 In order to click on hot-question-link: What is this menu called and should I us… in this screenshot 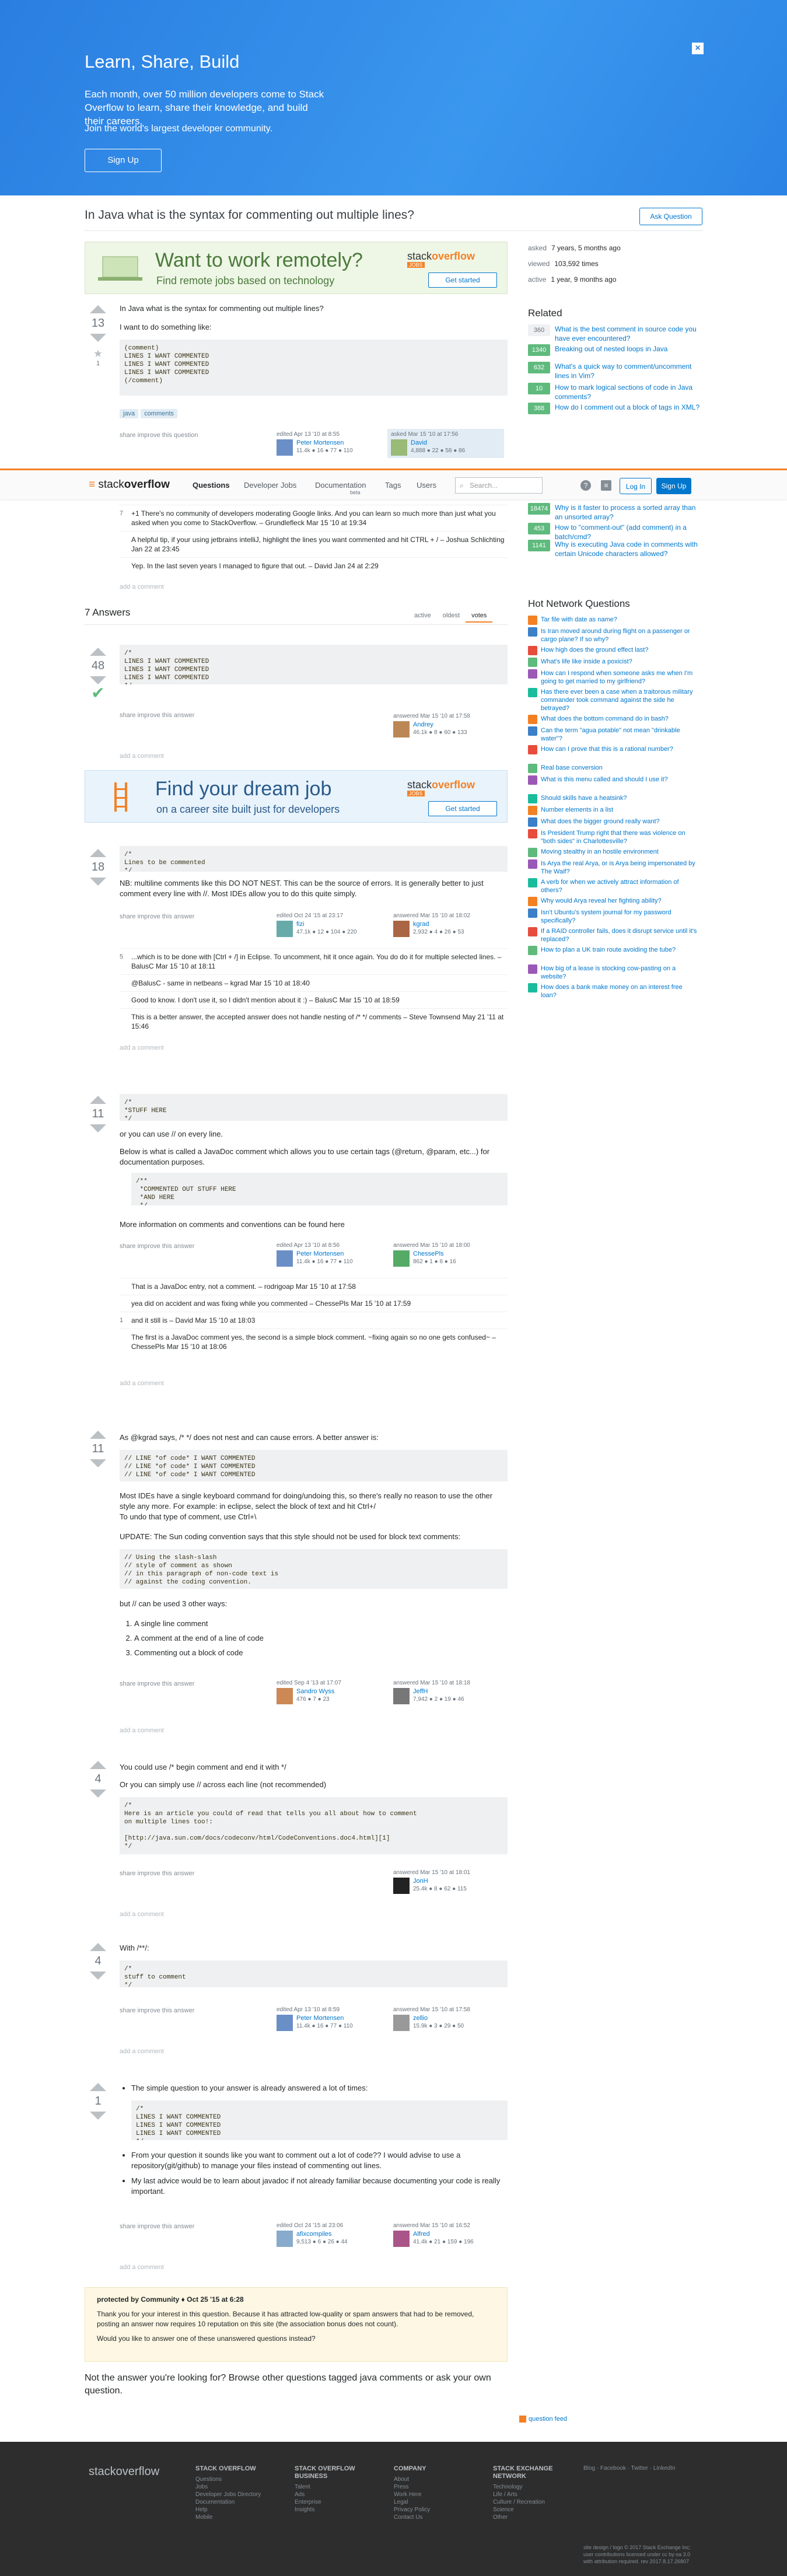, I will do `click(619, 779)`.